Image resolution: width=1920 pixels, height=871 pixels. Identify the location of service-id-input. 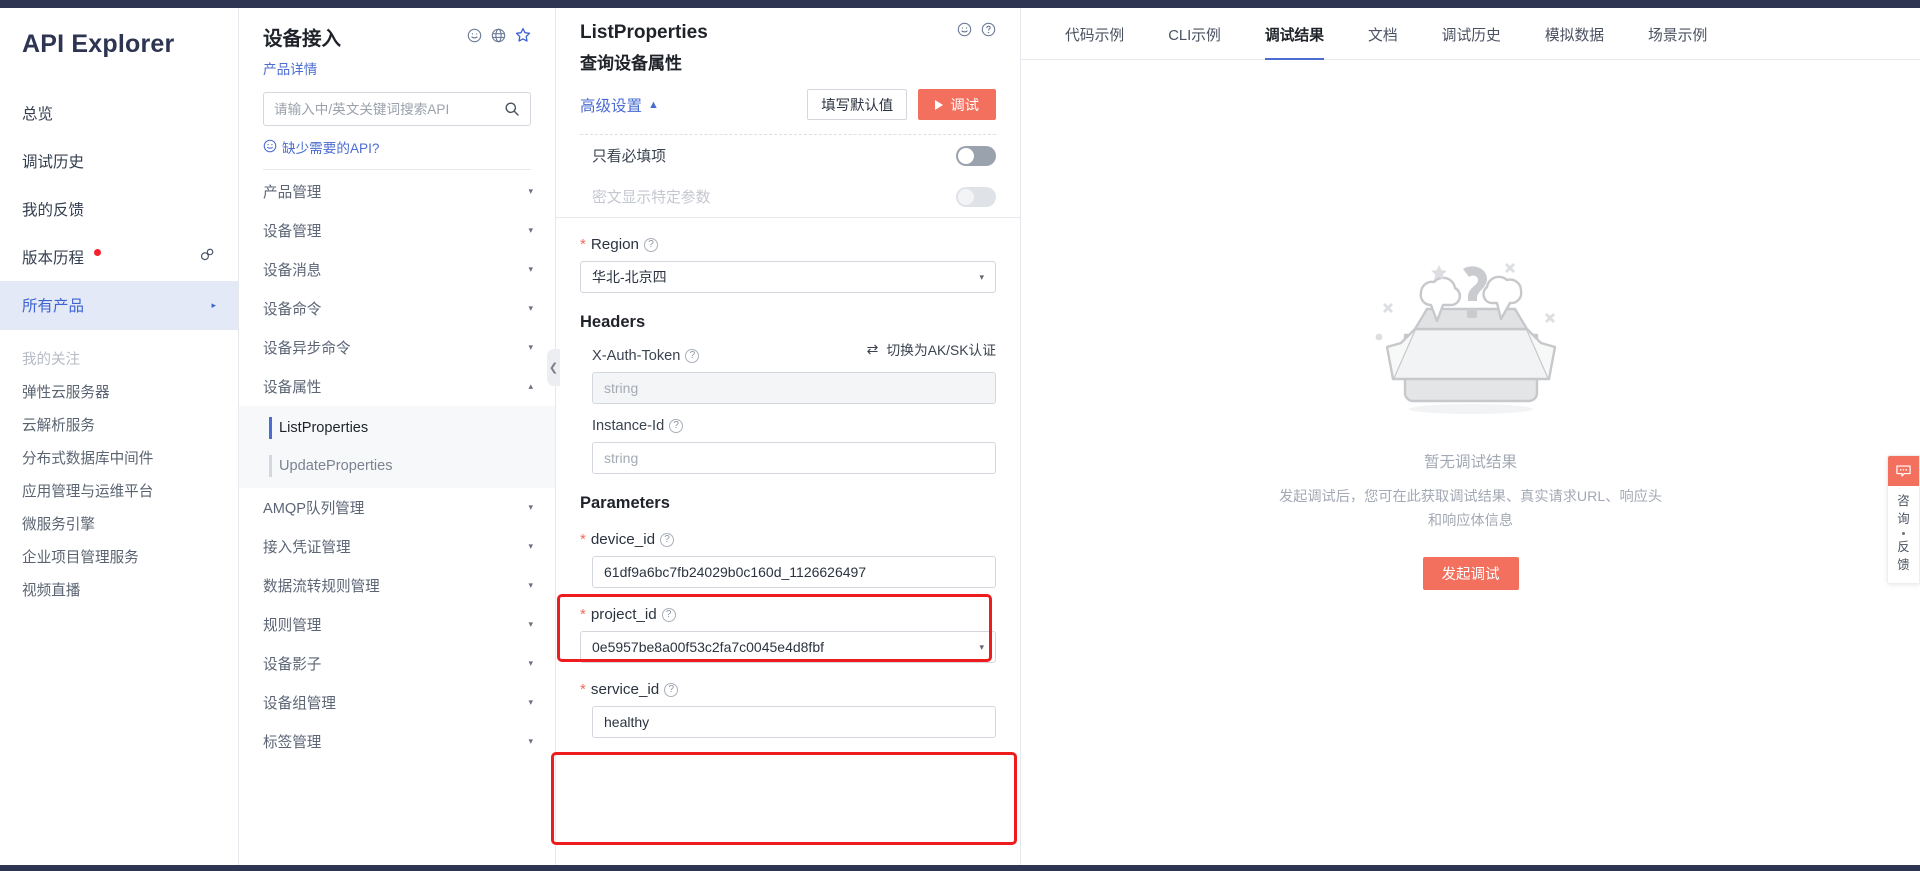
(794, 722).